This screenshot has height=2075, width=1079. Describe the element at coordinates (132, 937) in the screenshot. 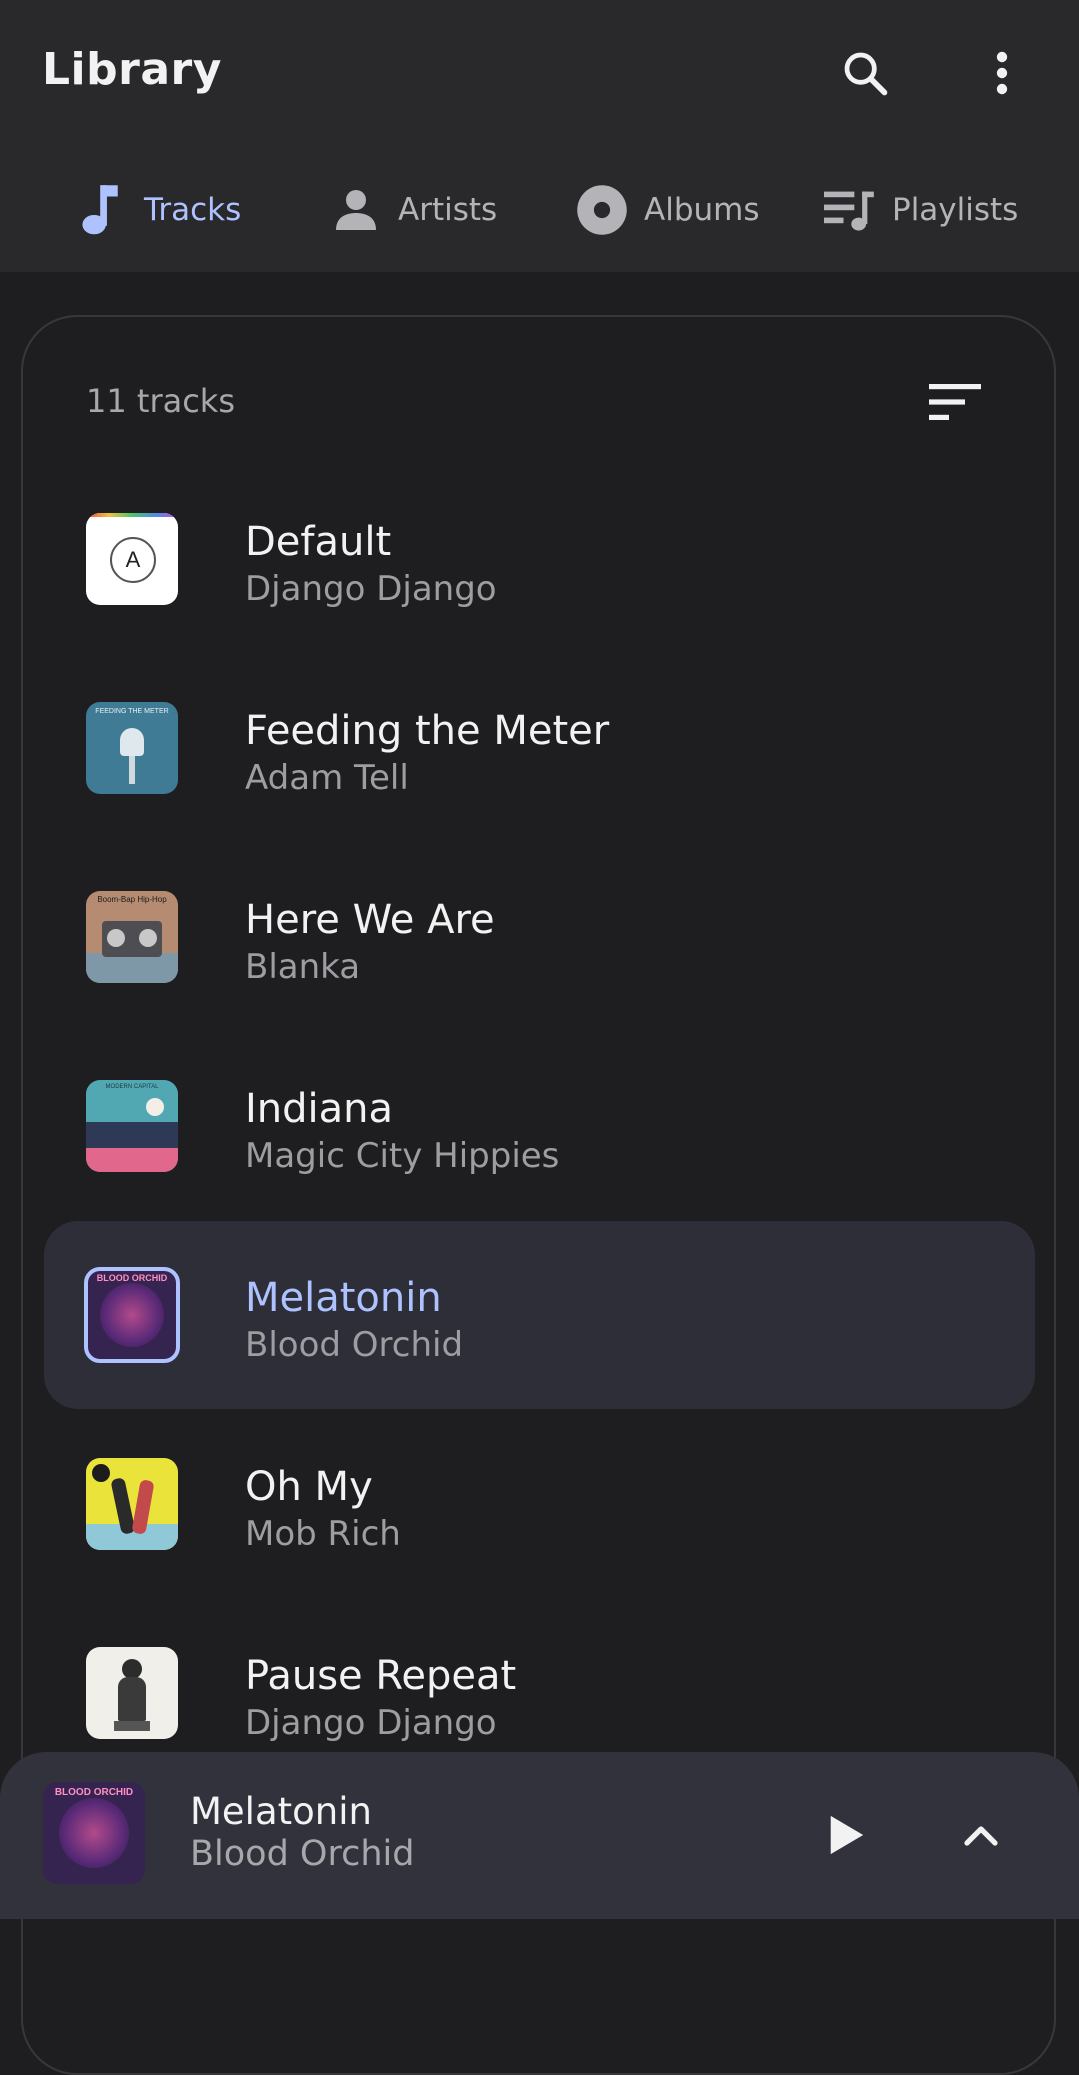

I see `album-art: Boom-Bap Hip-Hop` at that location.